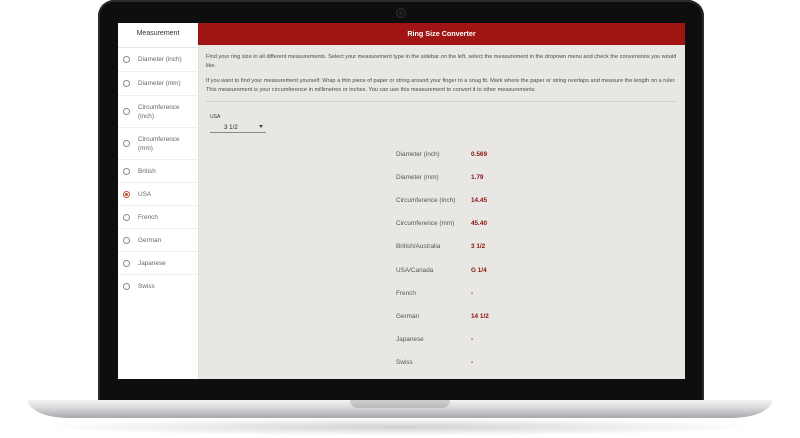  Describe the element at coordinates (152, 263) in the screenshot. I see `sidebar-item-label: Japanese` at that location.